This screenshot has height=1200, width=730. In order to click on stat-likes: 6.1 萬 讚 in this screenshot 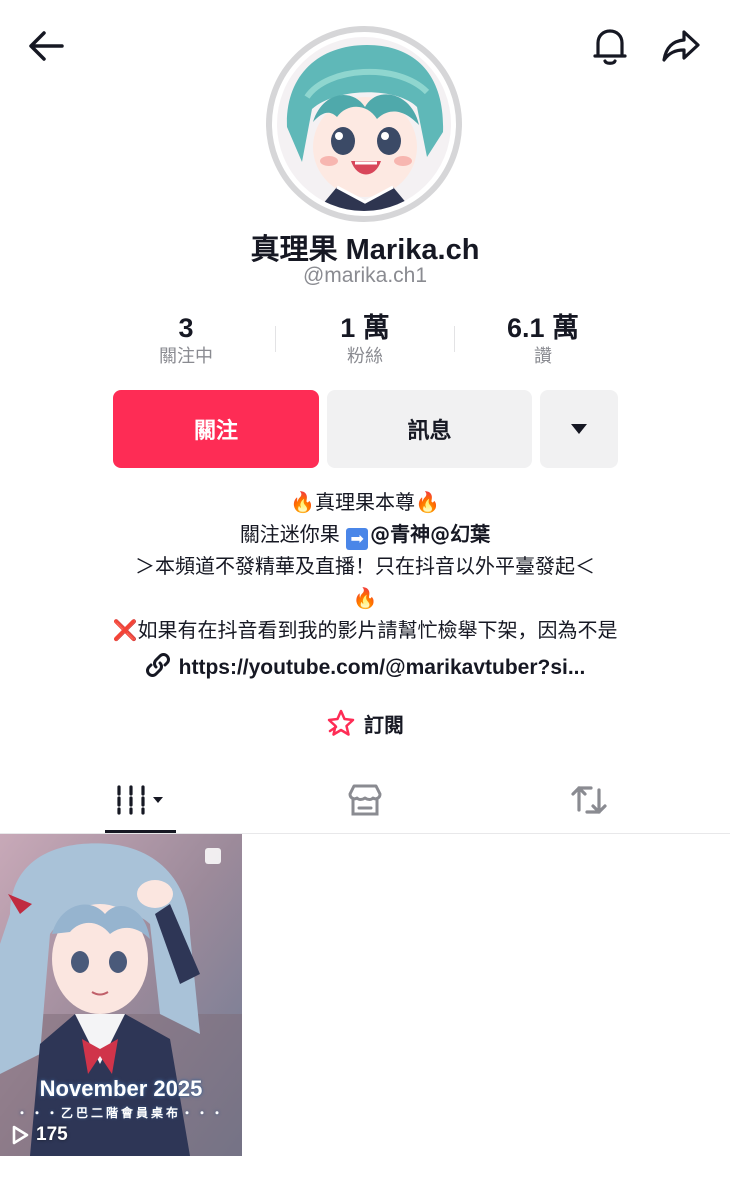, I will do `click(543, 341)`.